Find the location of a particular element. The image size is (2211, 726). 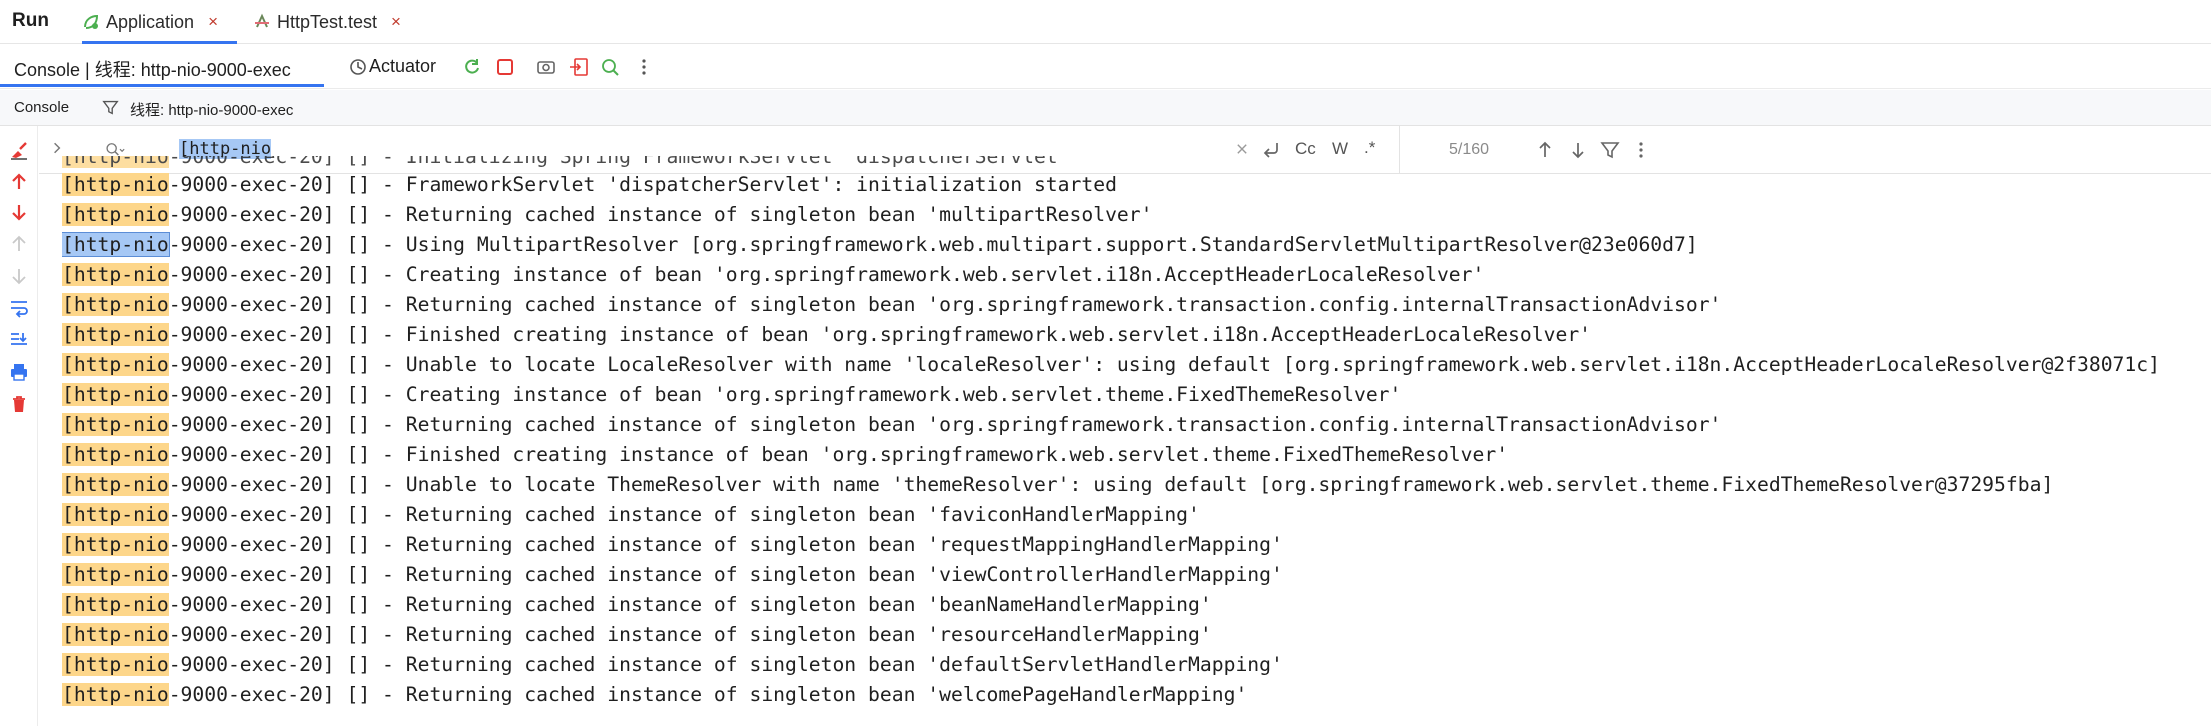

active-tab-indicator is located at coordinates (162, 85).